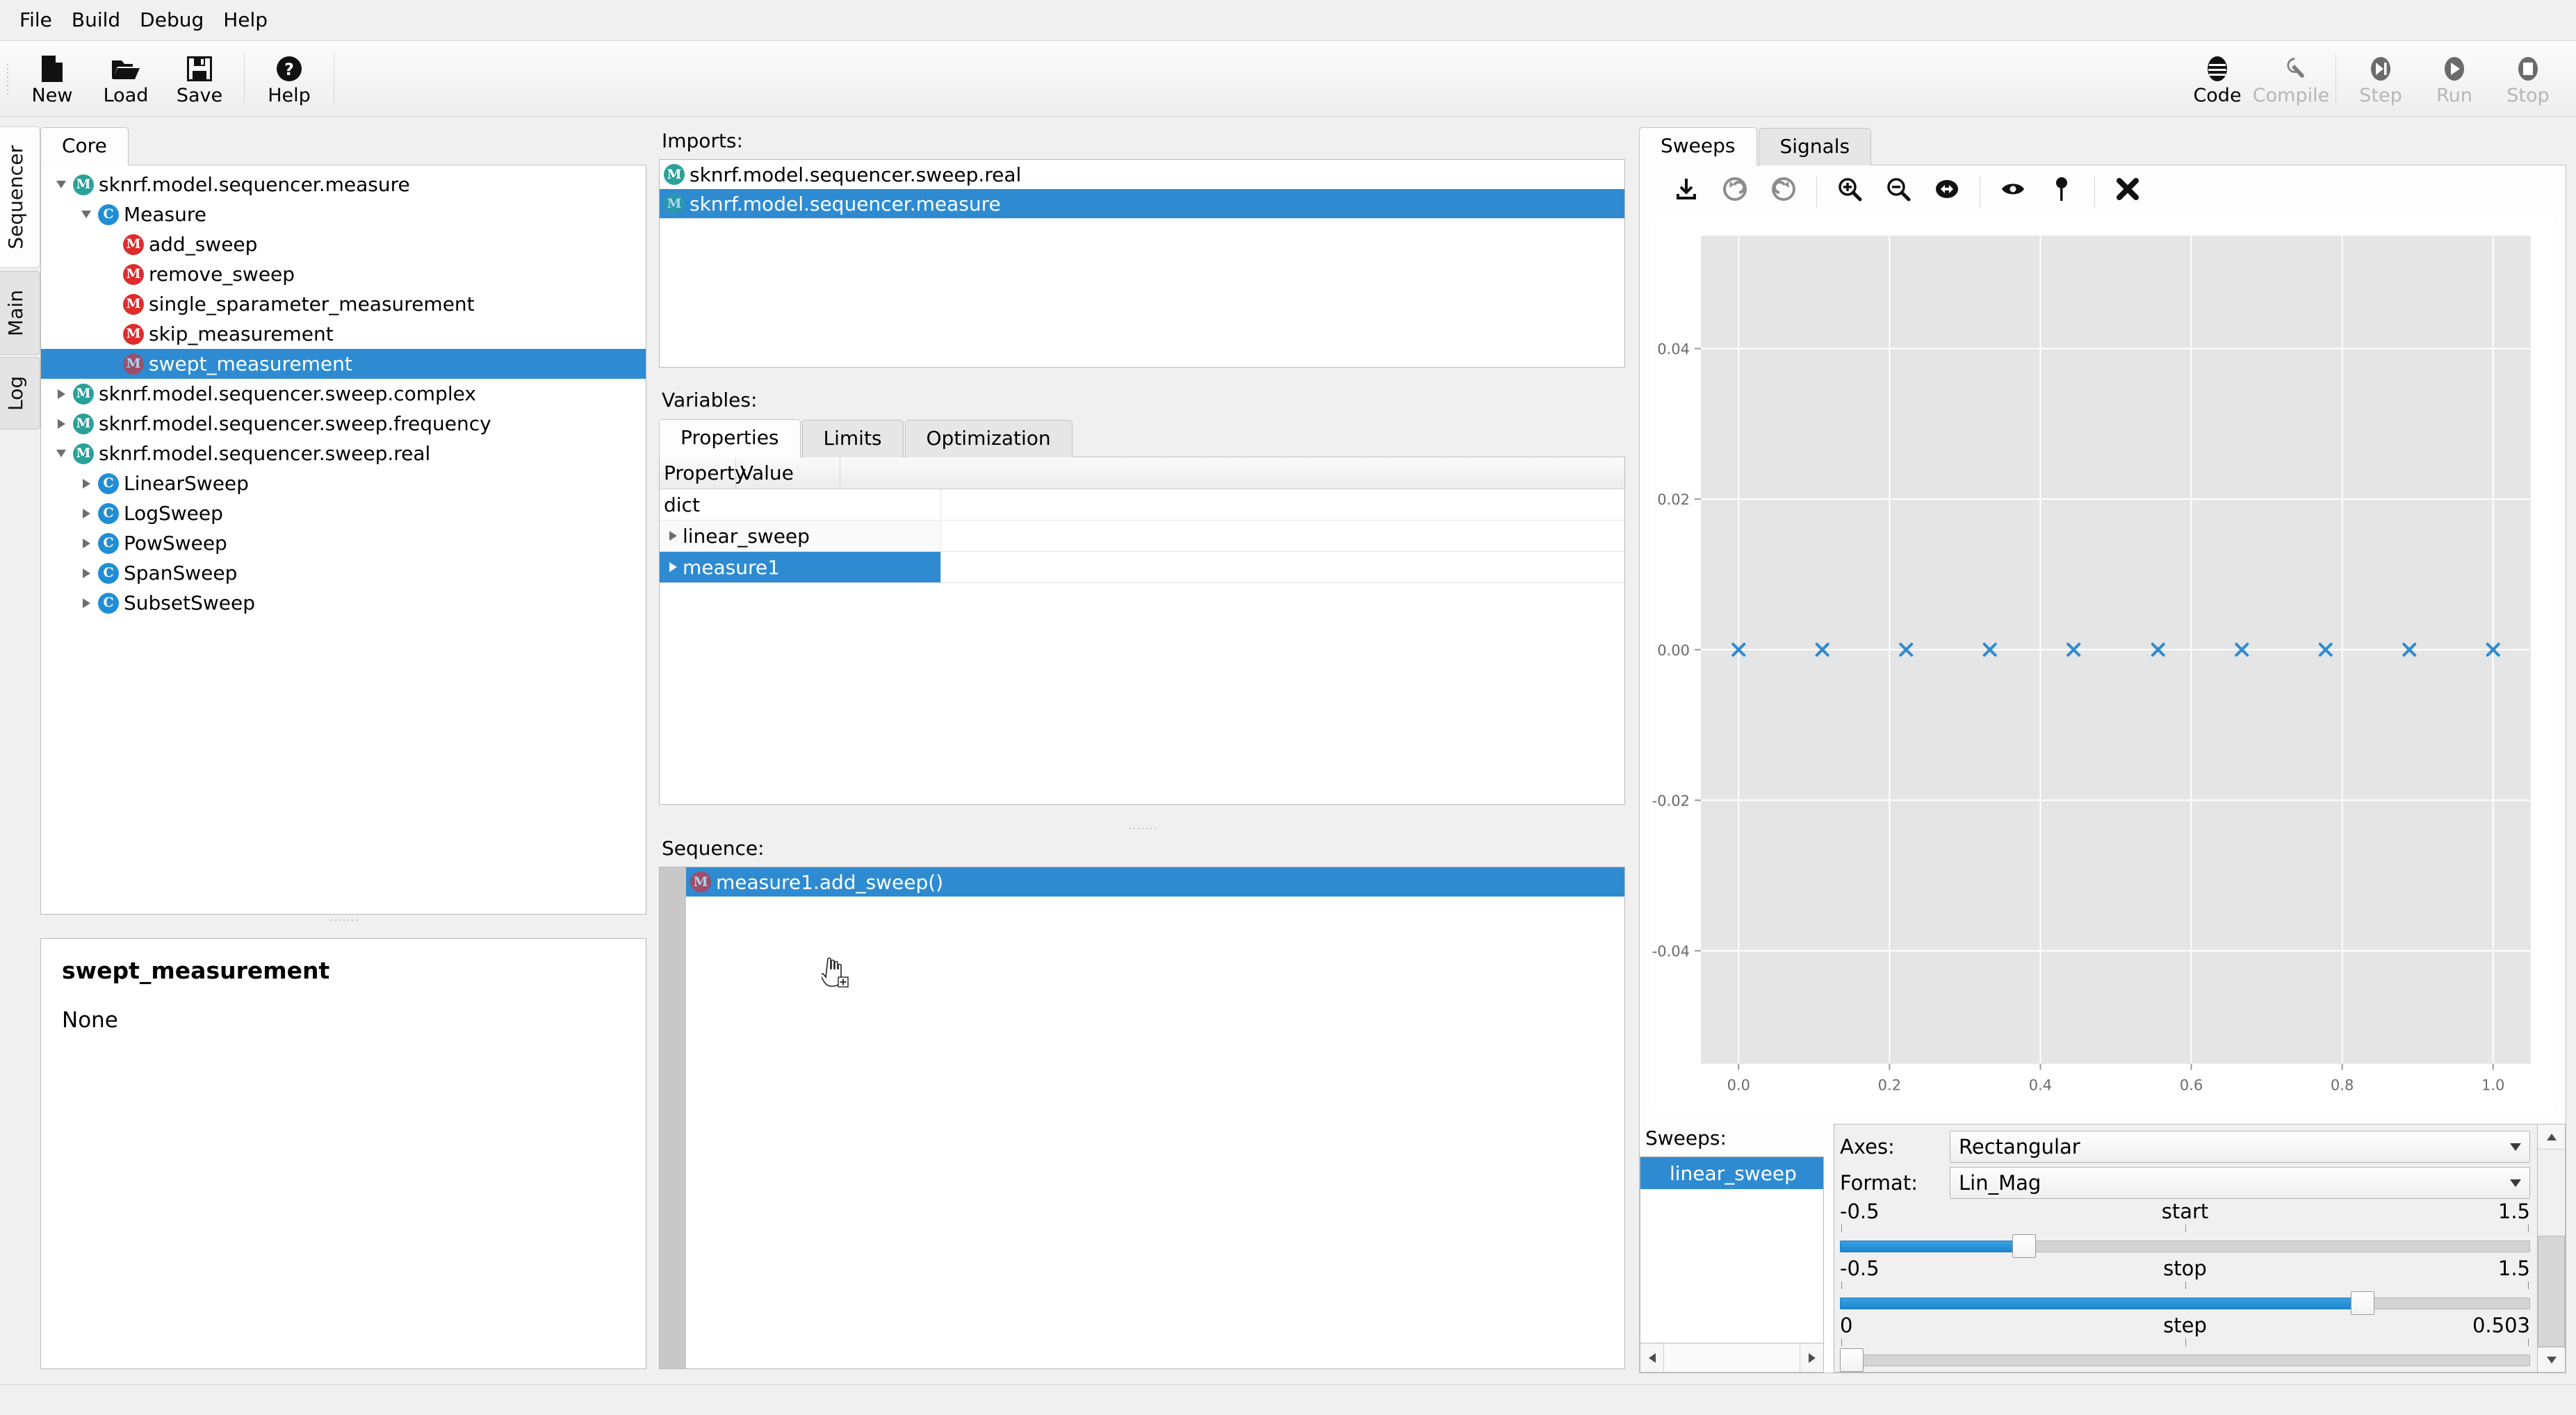 Image resolution: width=2576 pixels, height=1415 pixels. I want to click on sequence-editor: Mmeasure1.add_sweep(), so click(1142, 1118).